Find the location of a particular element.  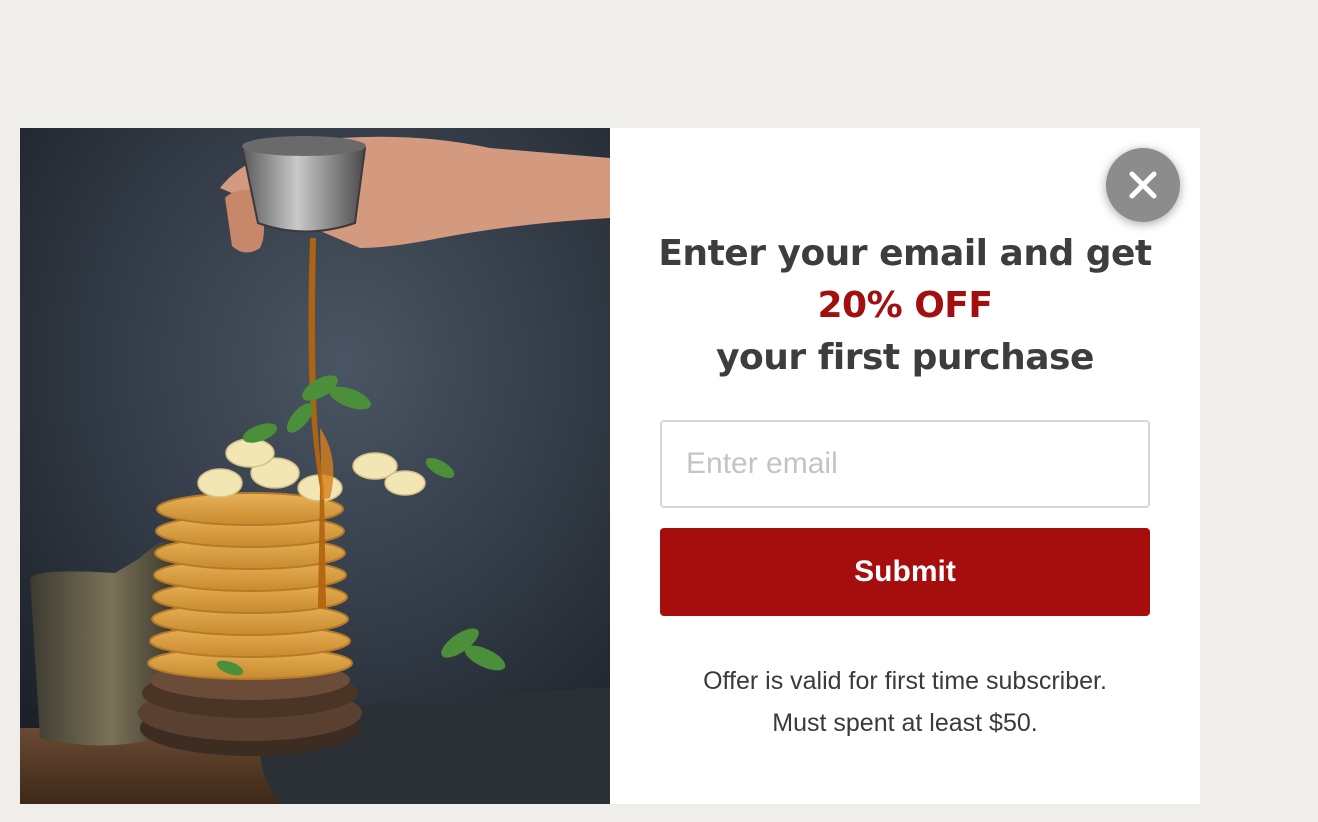

close-icon is located at coordinates (1143, 185).